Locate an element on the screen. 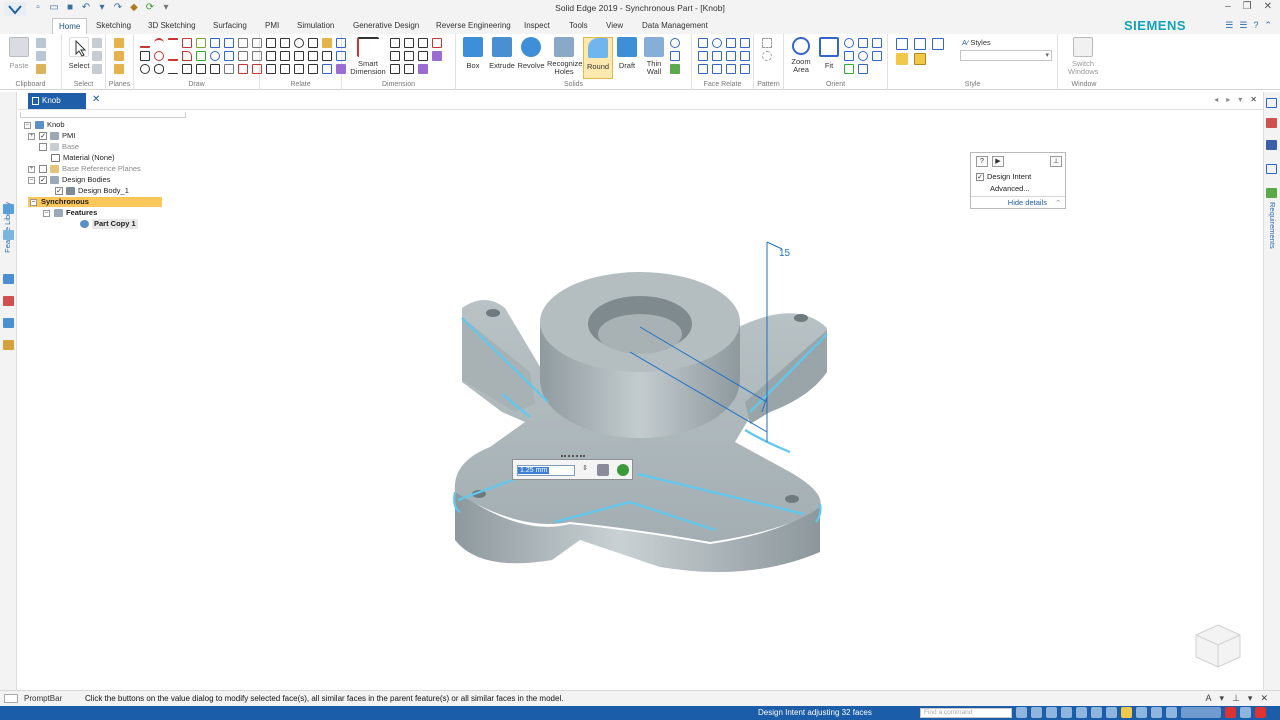 The height and width of the screenshot is (720, 1280). pin-icon: ⊥ is located at coordinates (1236, 698).